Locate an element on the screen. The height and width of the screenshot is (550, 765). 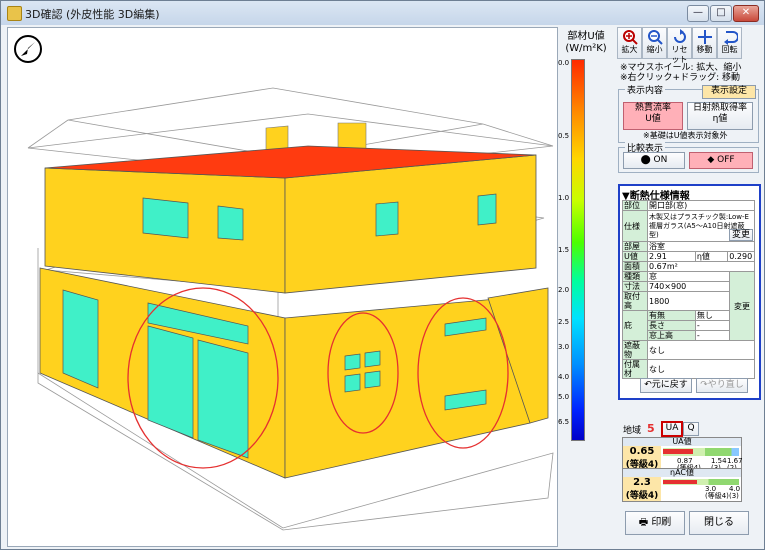
hint-move: ※右クリック+ドラッグ: 移動 is located at coordinates (680, 78).